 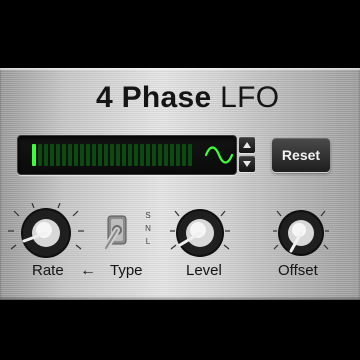 What do you see at coordinates (148, 228) in the screenshot?
I see `type-option-n: N` at bounding box center [148, 228].